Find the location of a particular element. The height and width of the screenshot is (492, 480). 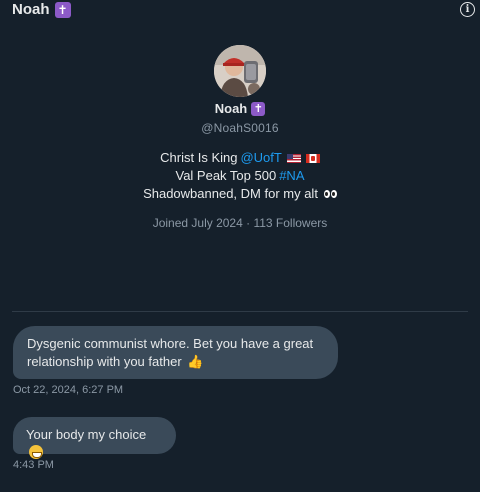

bio-line-1: Christ Is King @UofT is located at coordinates (240, 158).